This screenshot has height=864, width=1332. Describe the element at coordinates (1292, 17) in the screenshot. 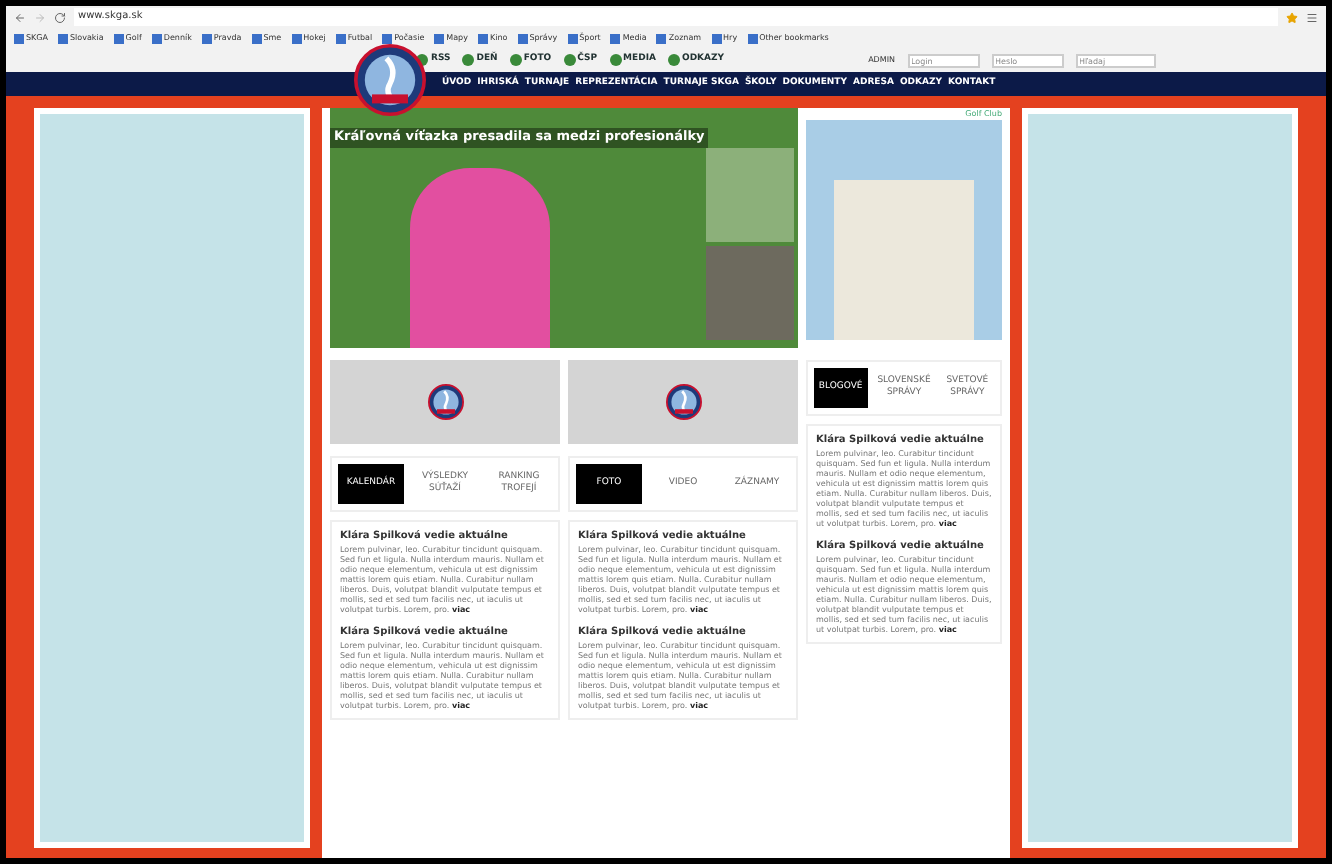

I see `star-icon` at that location.